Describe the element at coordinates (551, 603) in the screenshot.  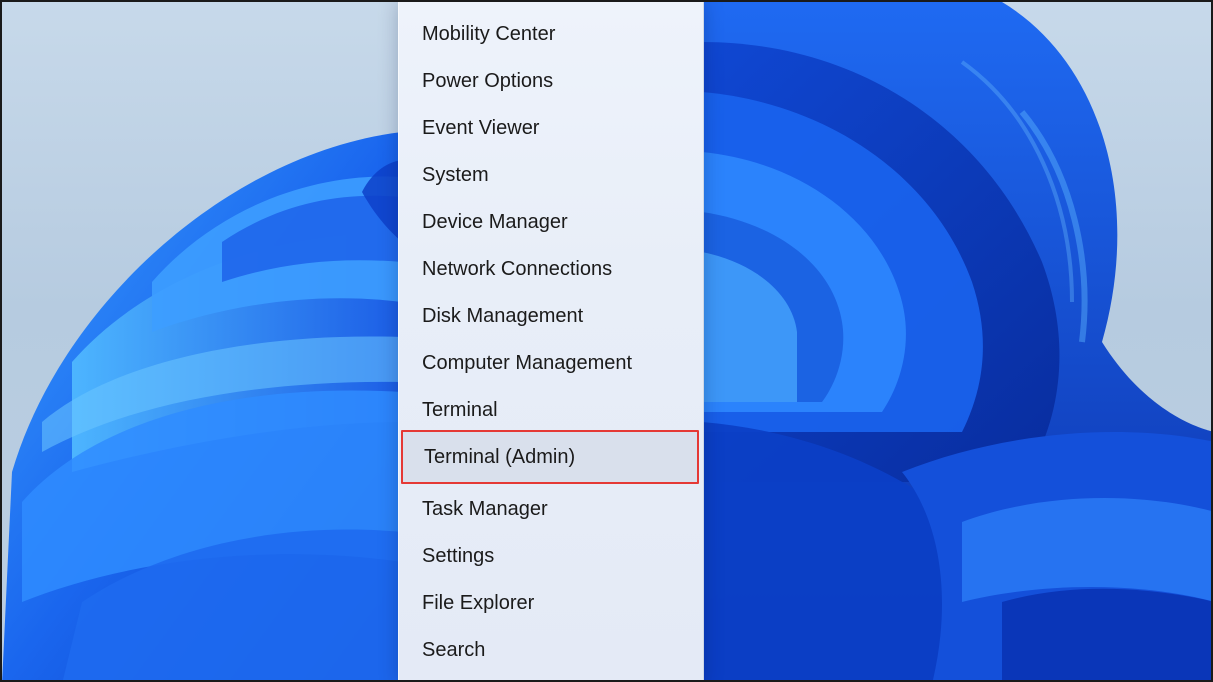
I see `menu-item-file-explorer: File Explorer` at that location.